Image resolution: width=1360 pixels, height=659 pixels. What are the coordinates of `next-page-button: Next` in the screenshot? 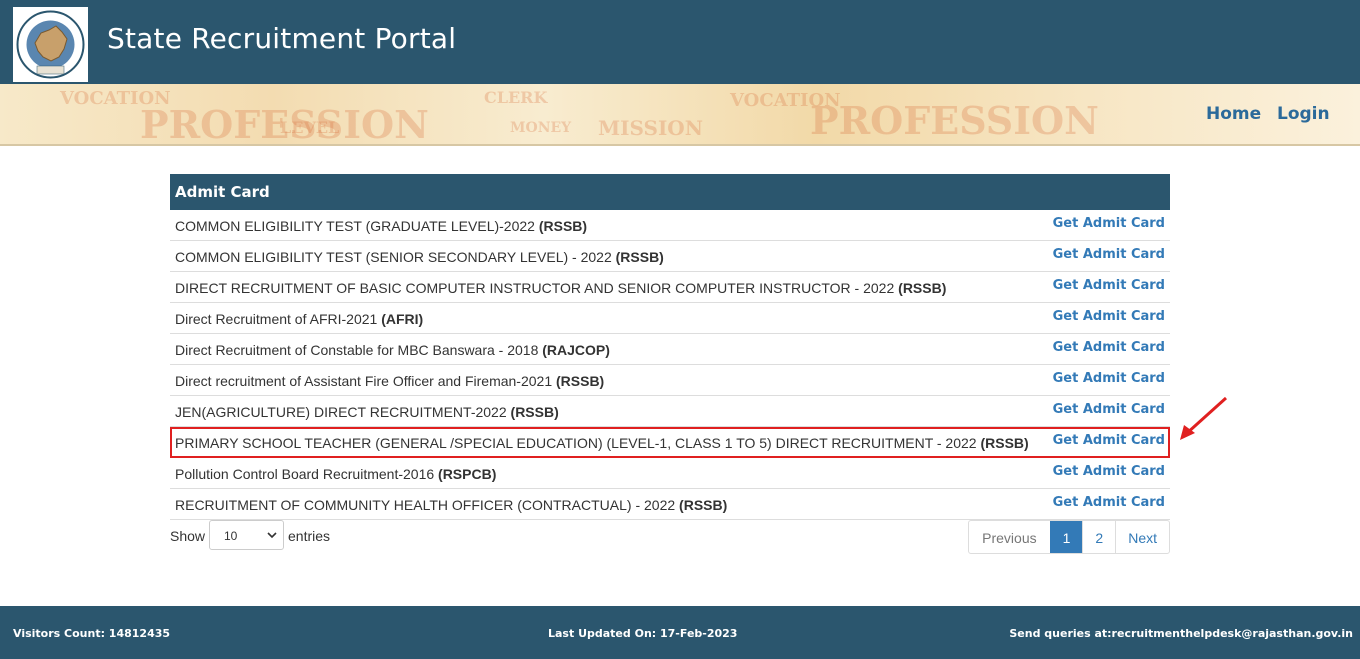 It's located at (1142, 537).